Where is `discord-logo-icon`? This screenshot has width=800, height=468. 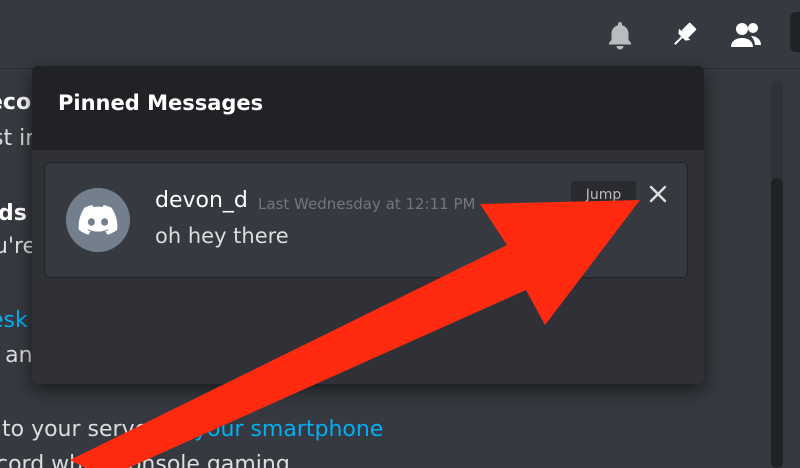 discord-logo-icon is located at coordinates (98, 220).